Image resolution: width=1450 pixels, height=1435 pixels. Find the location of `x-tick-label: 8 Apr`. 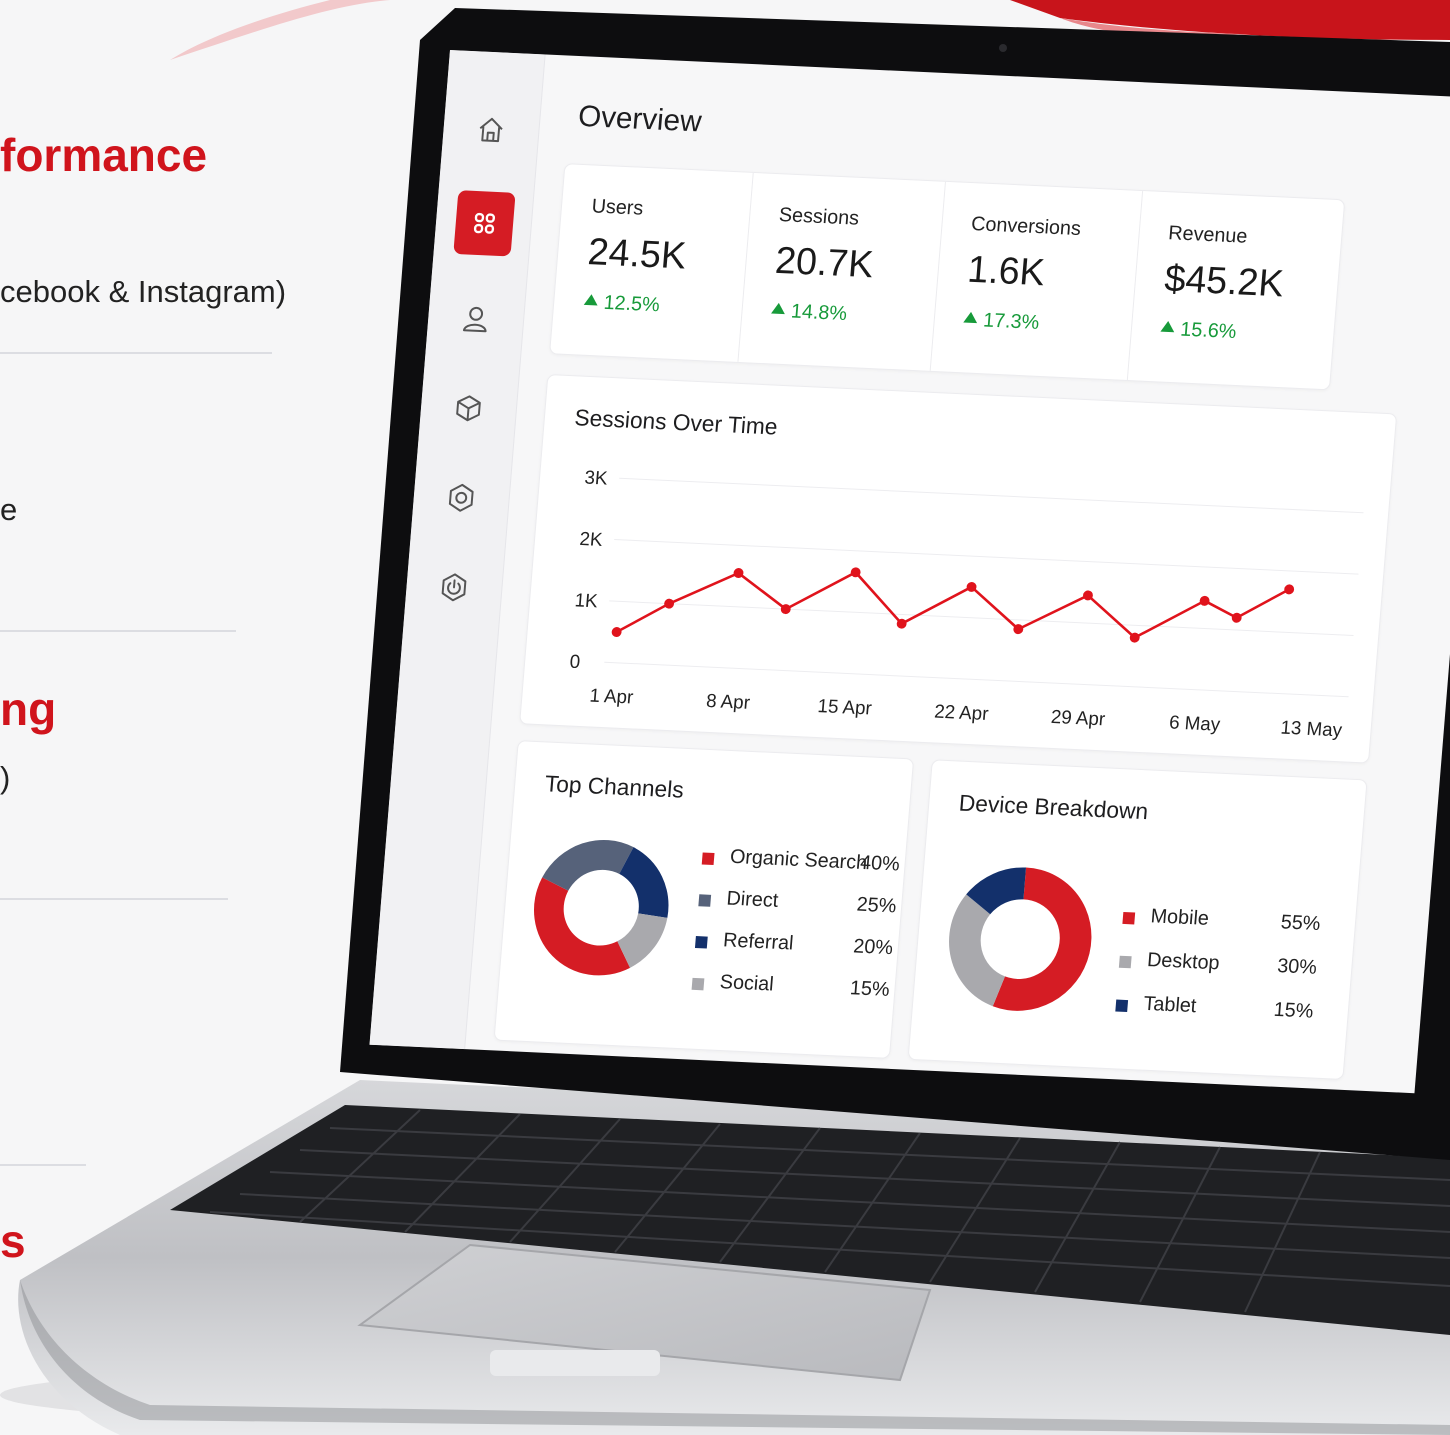

x-tick-label: 8 Apr is located at coordinates (727, 701).